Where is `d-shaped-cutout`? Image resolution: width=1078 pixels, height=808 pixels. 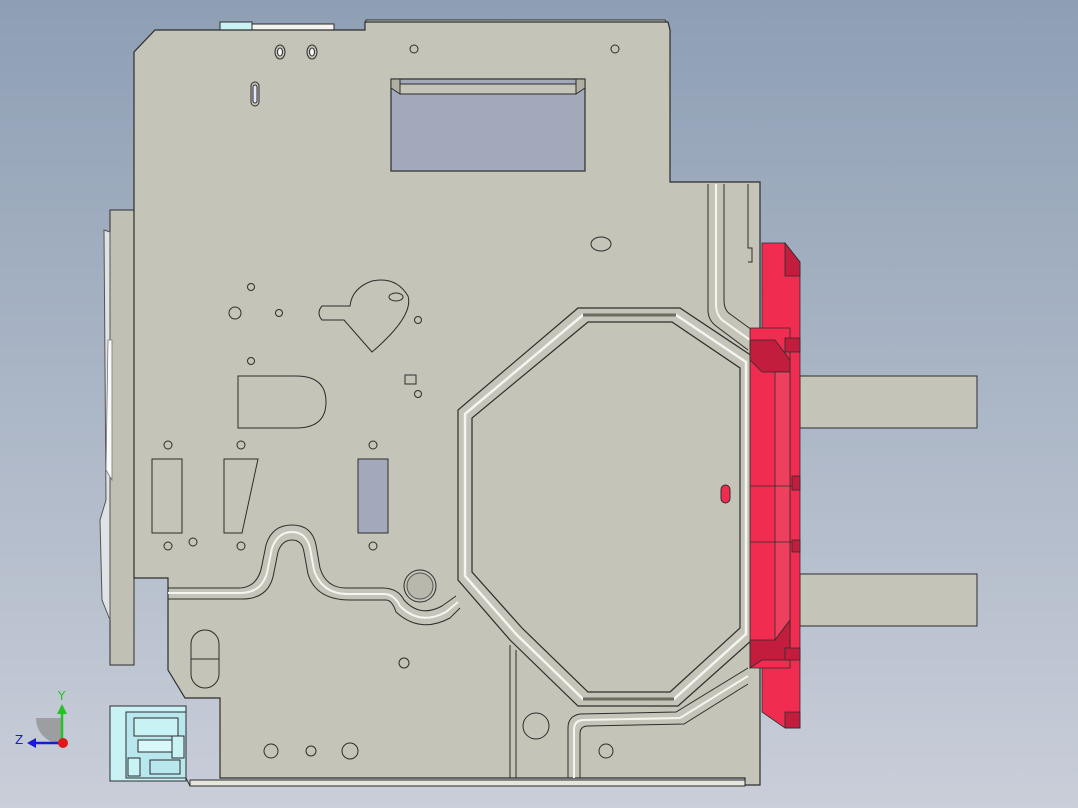
d-shaped-cutout is located at coordinates (282, 402).